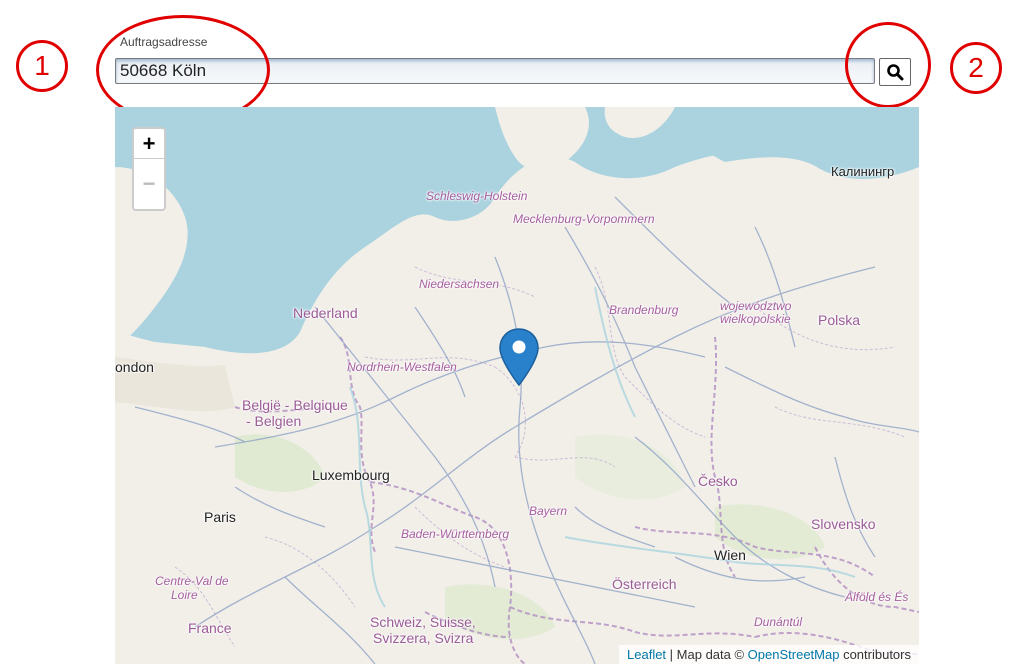 Image resolution: width=1019 pixels, height=664 pixels. What do you see at coordinates (220, 517) in the screenshot?
I see `place-paris: Paris` at bounding box center [220, 517].